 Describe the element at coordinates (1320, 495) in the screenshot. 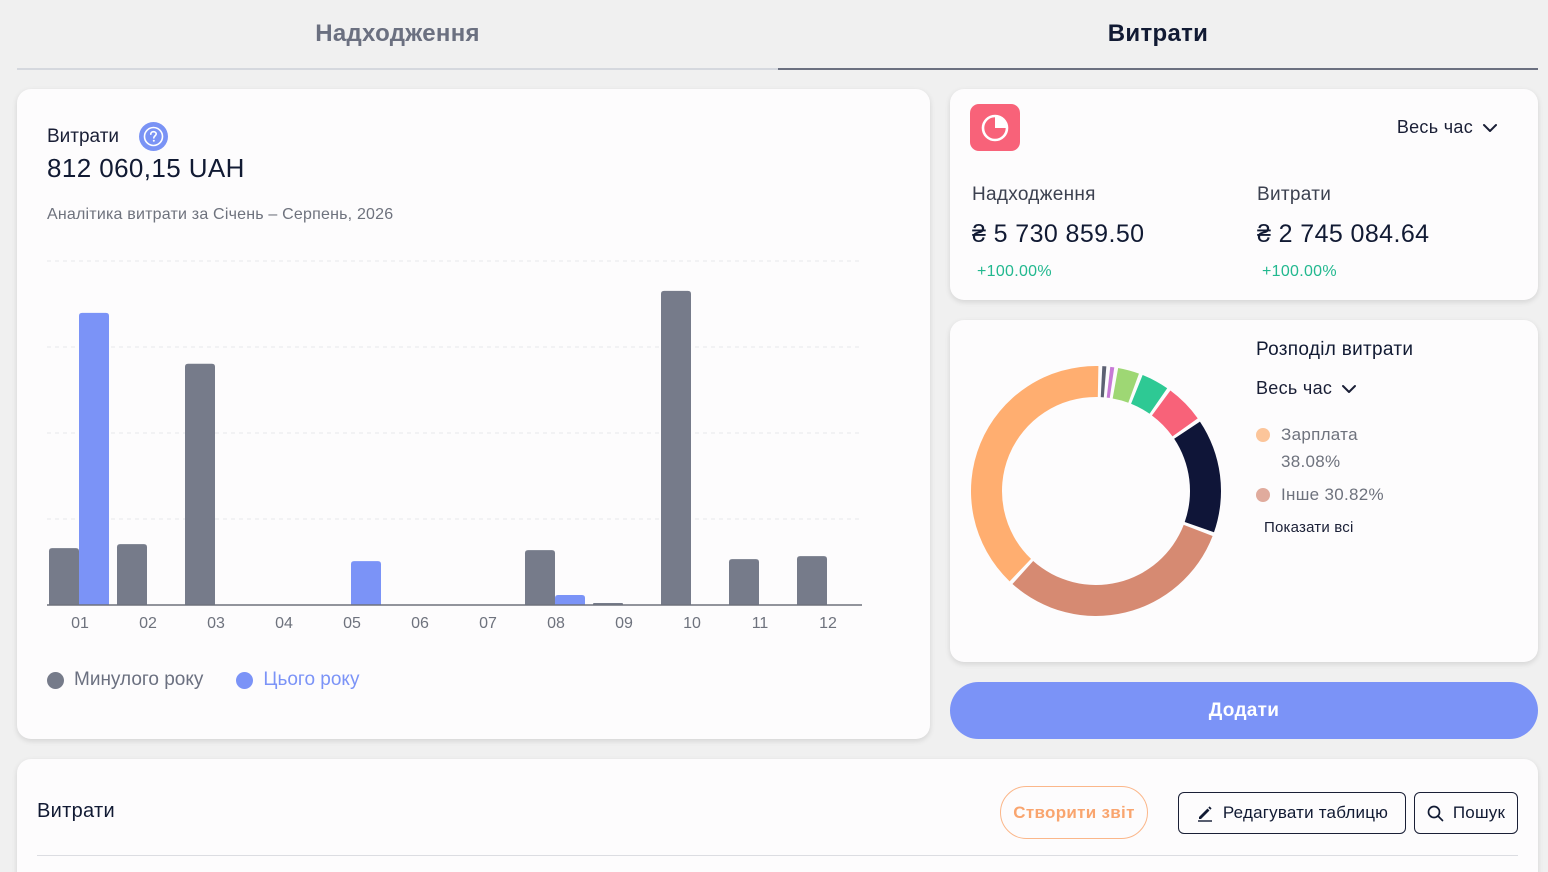

I see `distribution-legend-other: Інше 30.82%` at that location.